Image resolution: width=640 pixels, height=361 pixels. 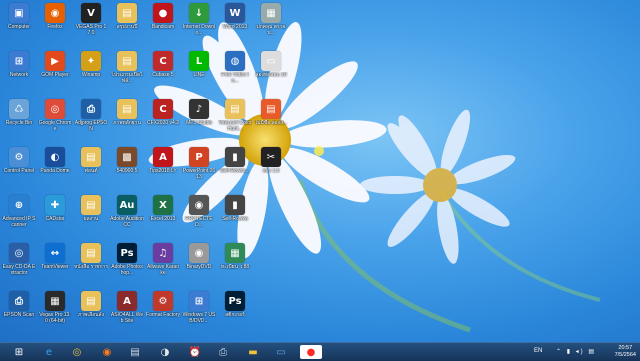 I want to click on app-icon: ⊕, so click(x=19, y=205).